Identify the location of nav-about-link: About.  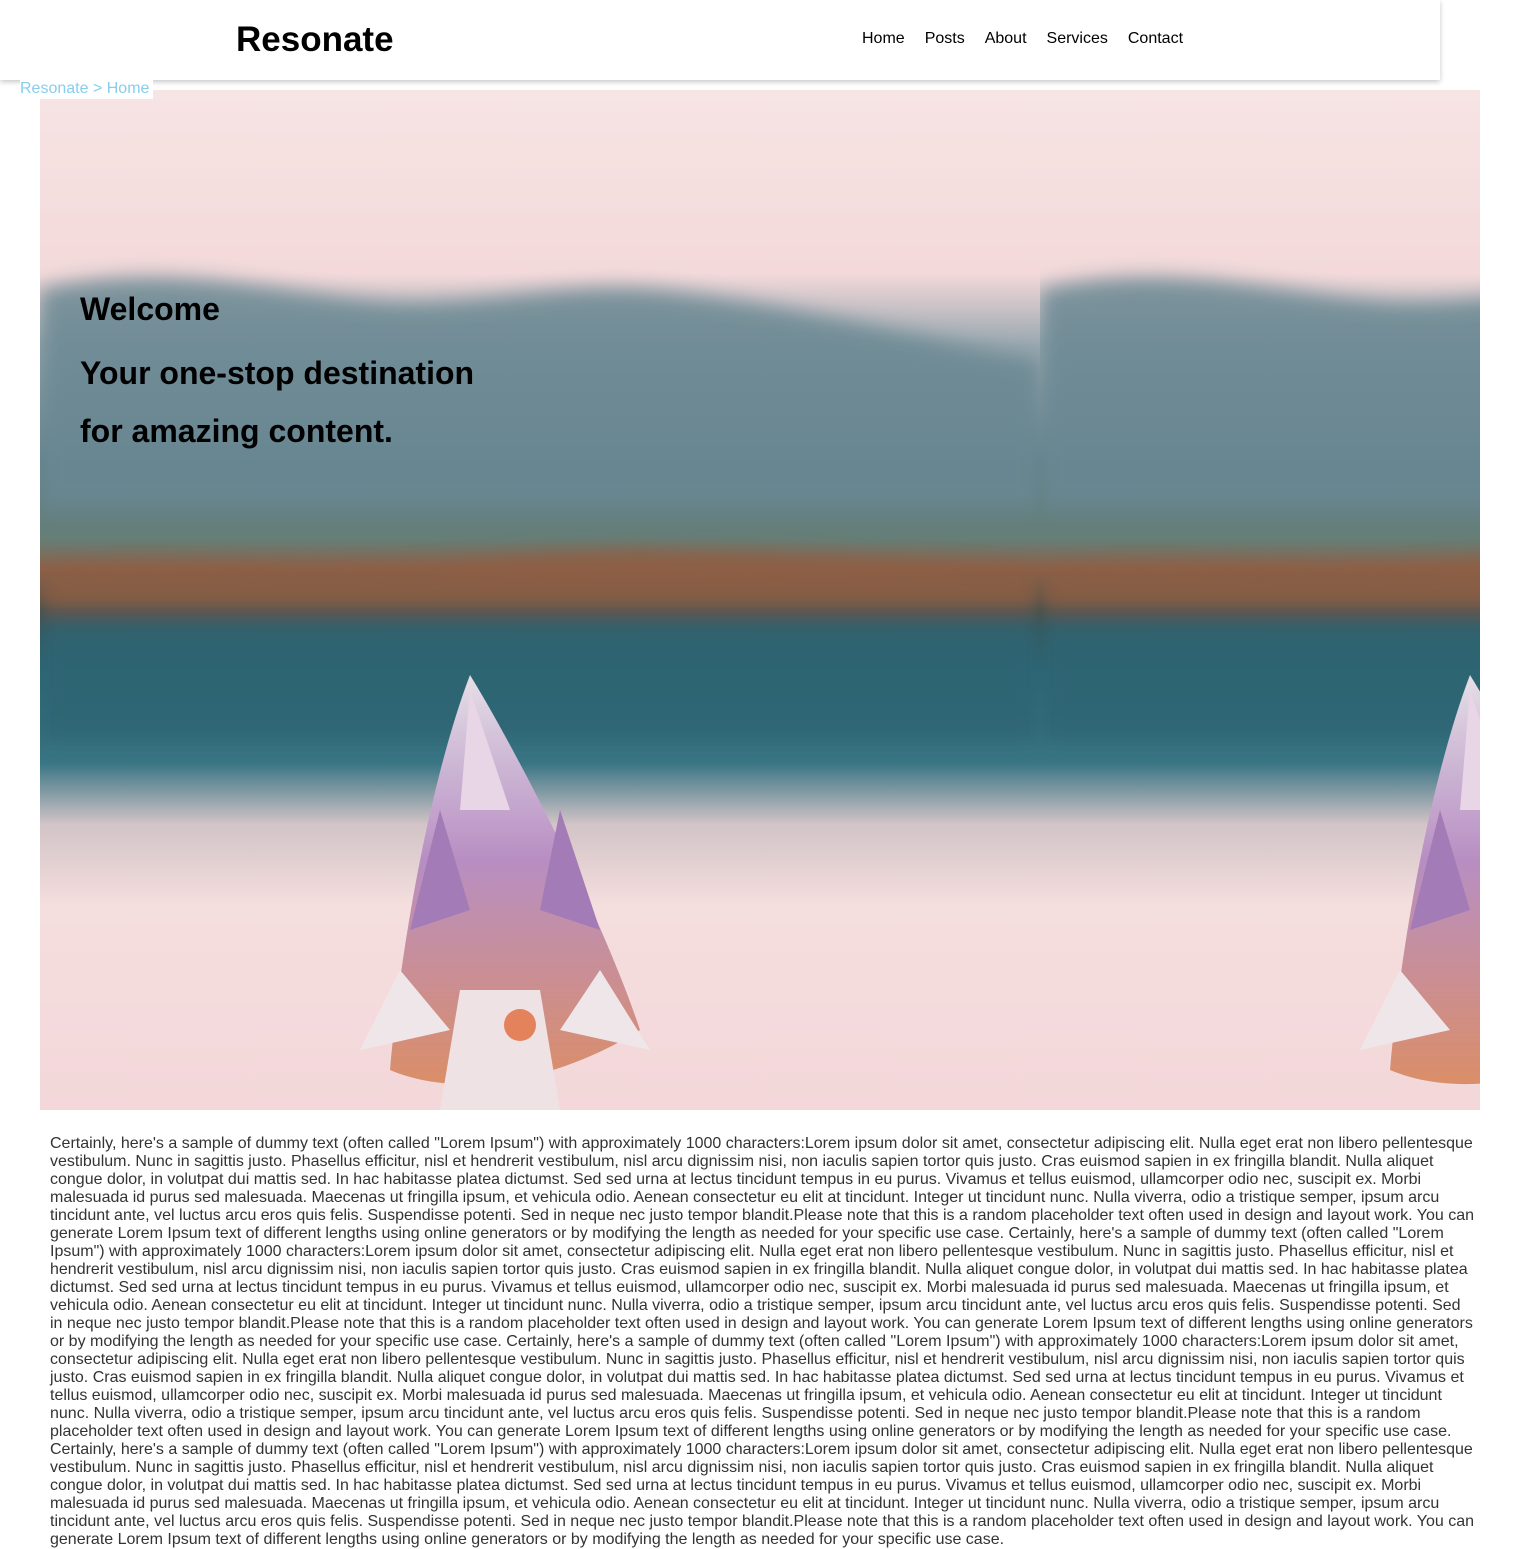
(1006, 39).